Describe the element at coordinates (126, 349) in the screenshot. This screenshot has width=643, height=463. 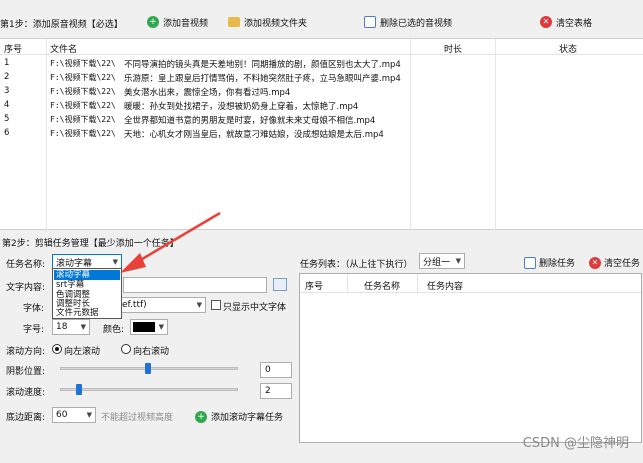
I see `scroll-right-radio` at that location.